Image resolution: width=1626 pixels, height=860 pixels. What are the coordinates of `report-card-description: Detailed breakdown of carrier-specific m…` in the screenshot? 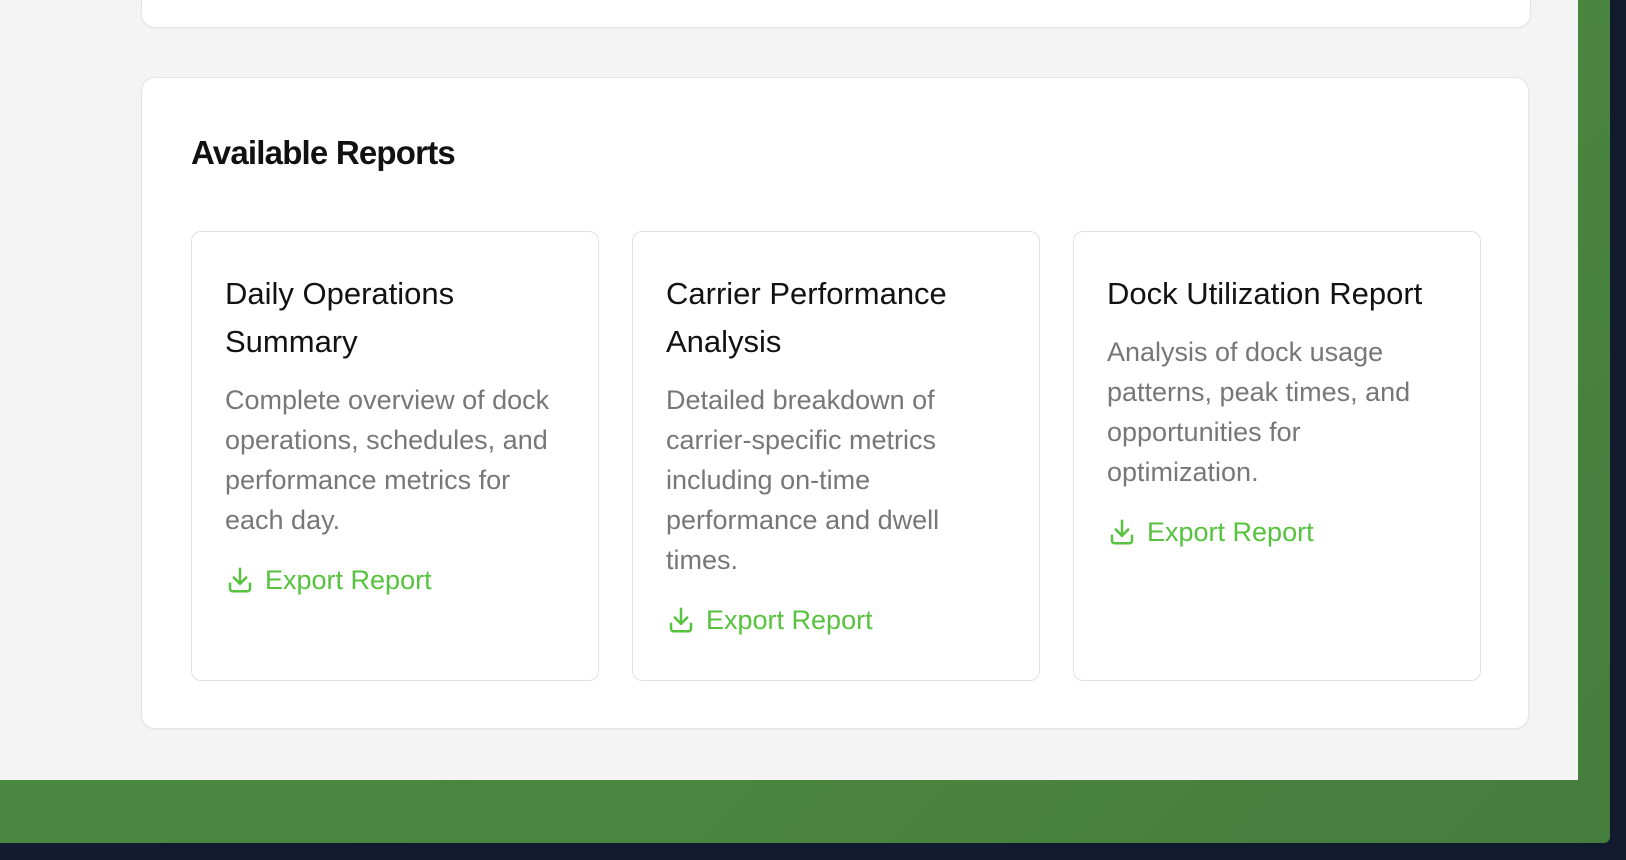 It's located at (803, 480).